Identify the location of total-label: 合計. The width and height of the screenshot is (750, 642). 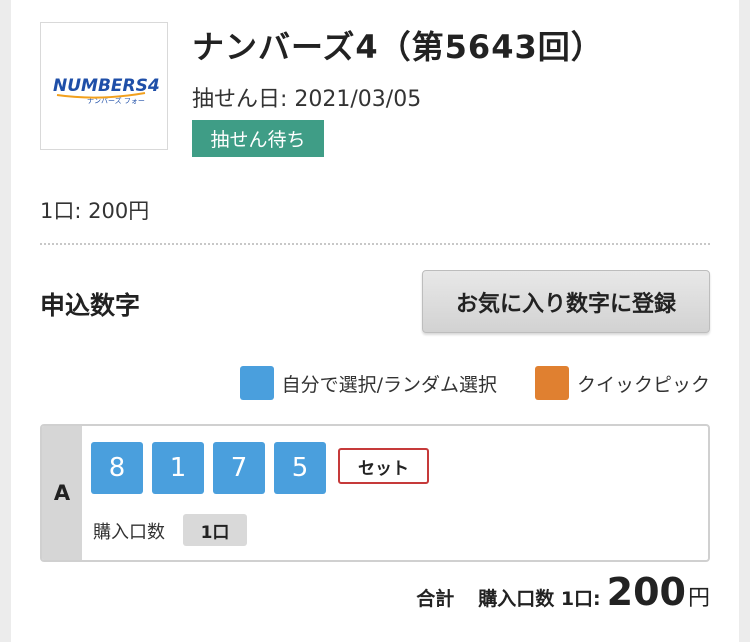
(435, 599).